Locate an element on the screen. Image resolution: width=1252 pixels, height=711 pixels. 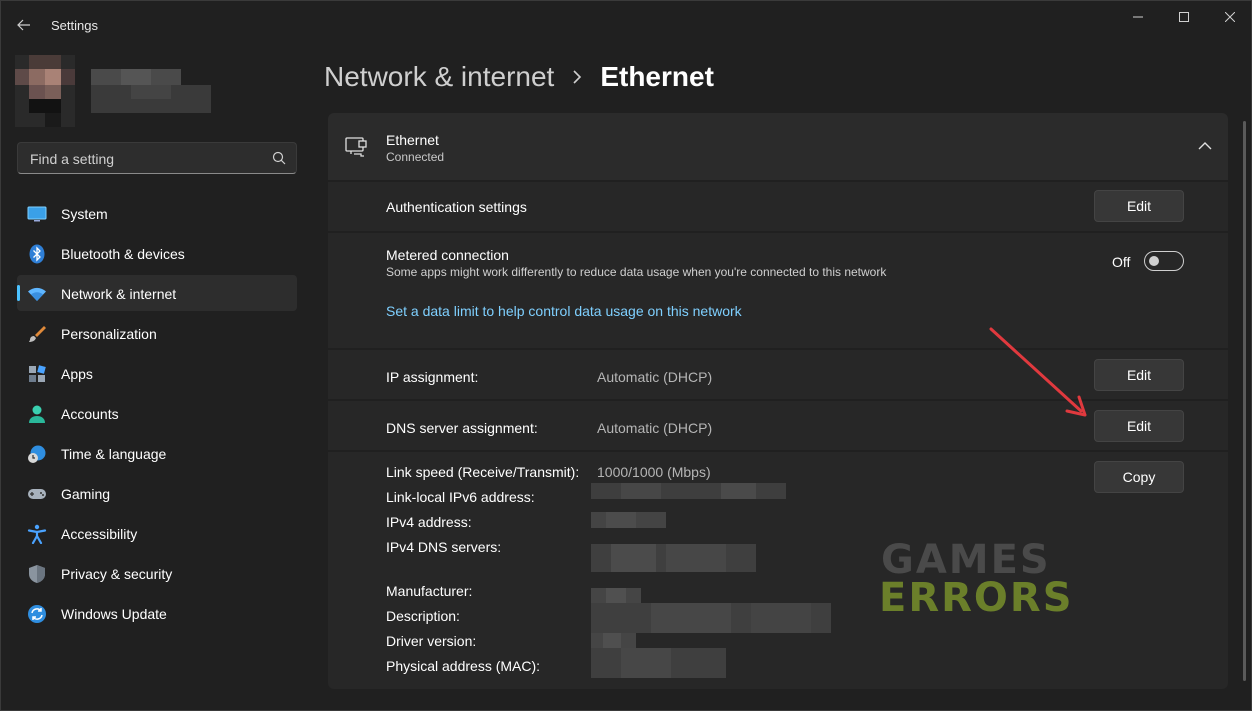
toggle-knob is located at coordinates (1154, 261).